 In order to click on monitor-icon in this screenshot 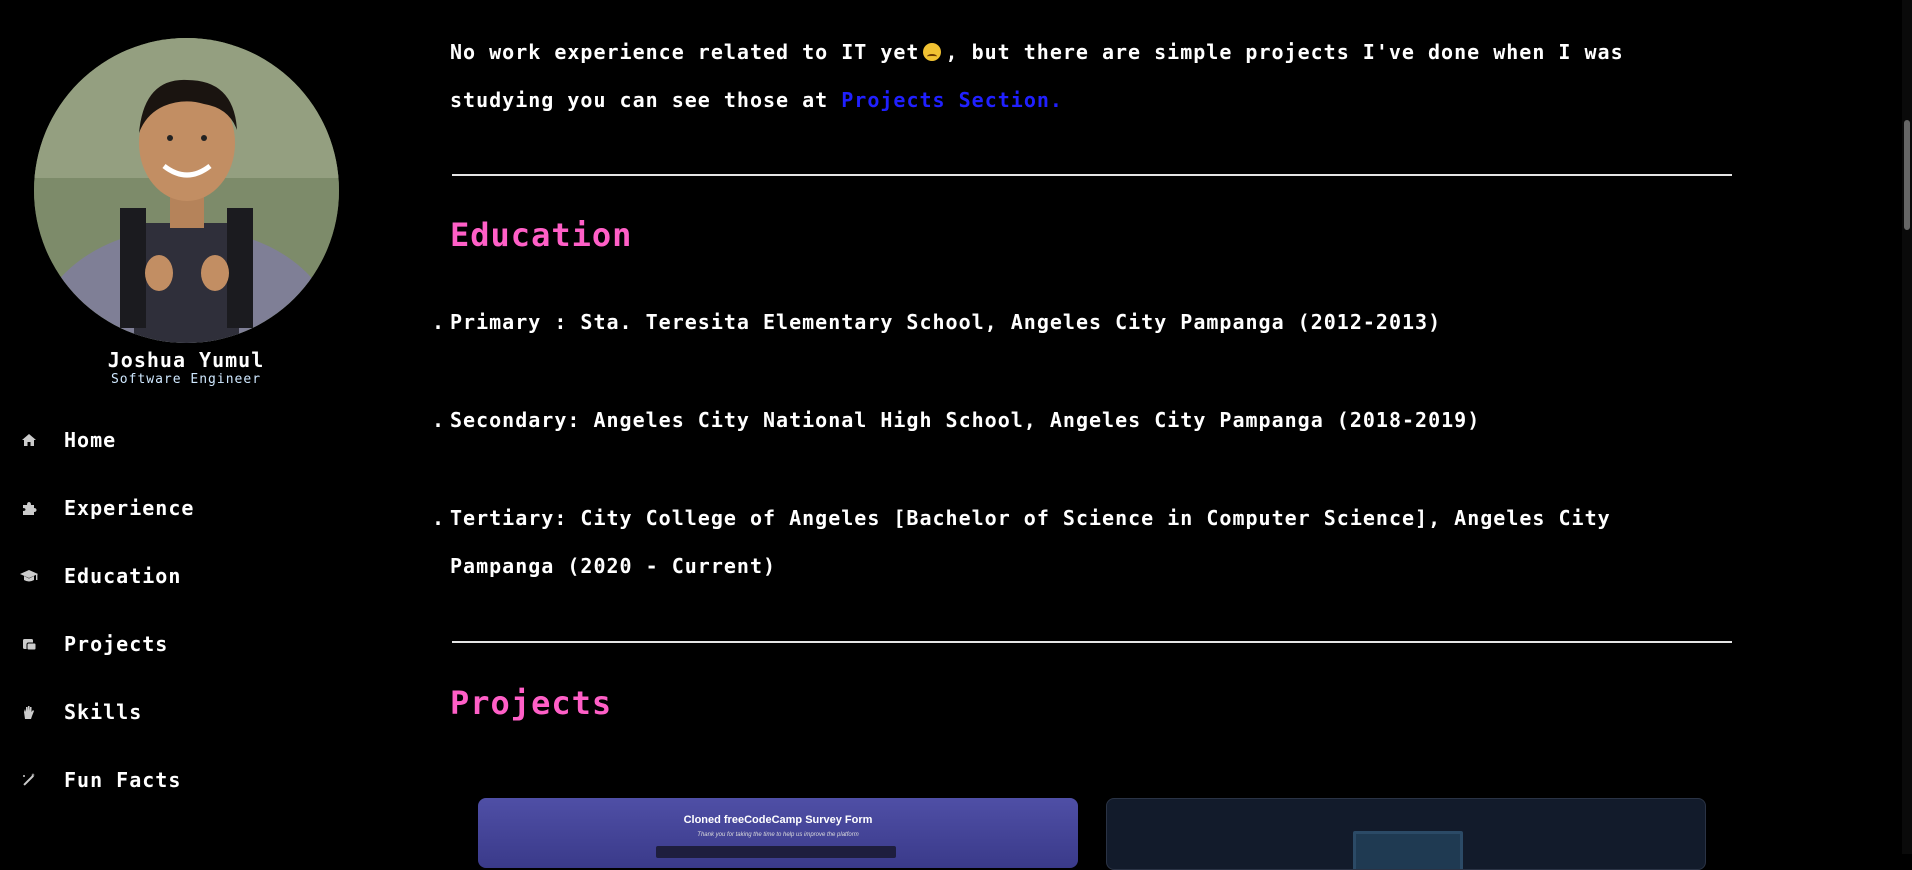, I will do `click(1408, 850)`.